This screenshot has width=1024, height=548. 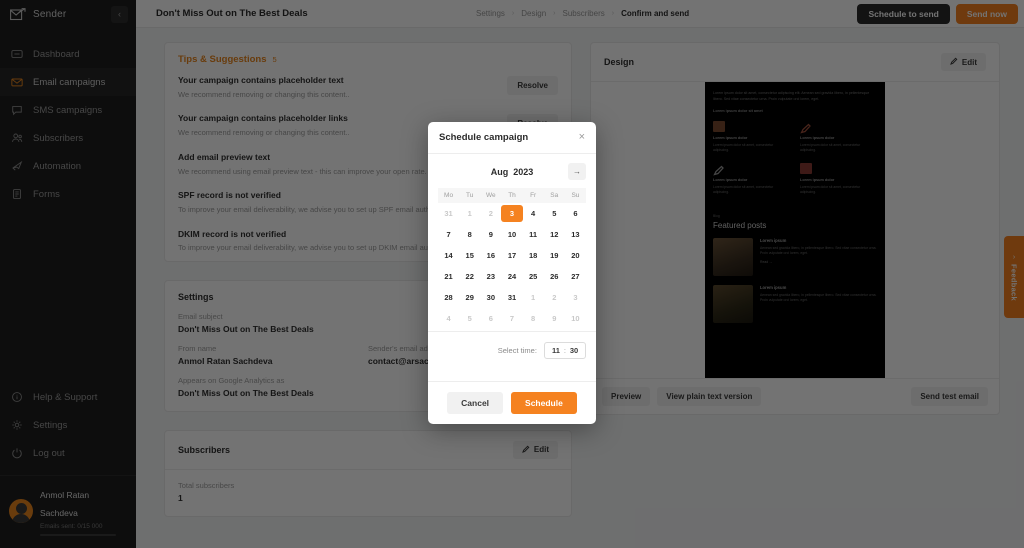 What do you see at coordinates (517, 350) in the screenshot?
I see `select-time-label: Select time:` at bounding box center [517, 350].